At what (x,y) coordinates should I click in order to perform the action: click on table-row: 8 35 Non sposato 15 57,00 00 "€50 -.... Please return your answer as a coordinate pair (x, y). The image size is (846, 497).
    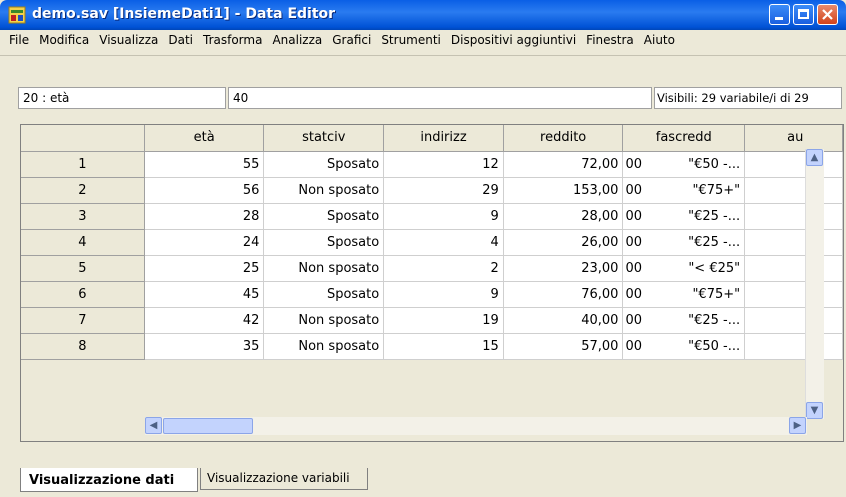
    Looking at the image, I should click on (432, 346).